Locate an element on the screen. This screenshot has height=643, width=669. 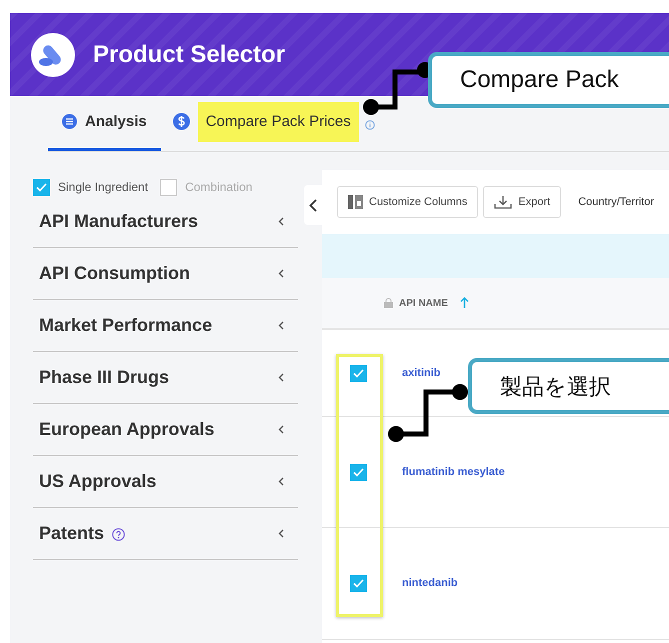
accordion-item: API Consumption is located at coordinates (165, 274).